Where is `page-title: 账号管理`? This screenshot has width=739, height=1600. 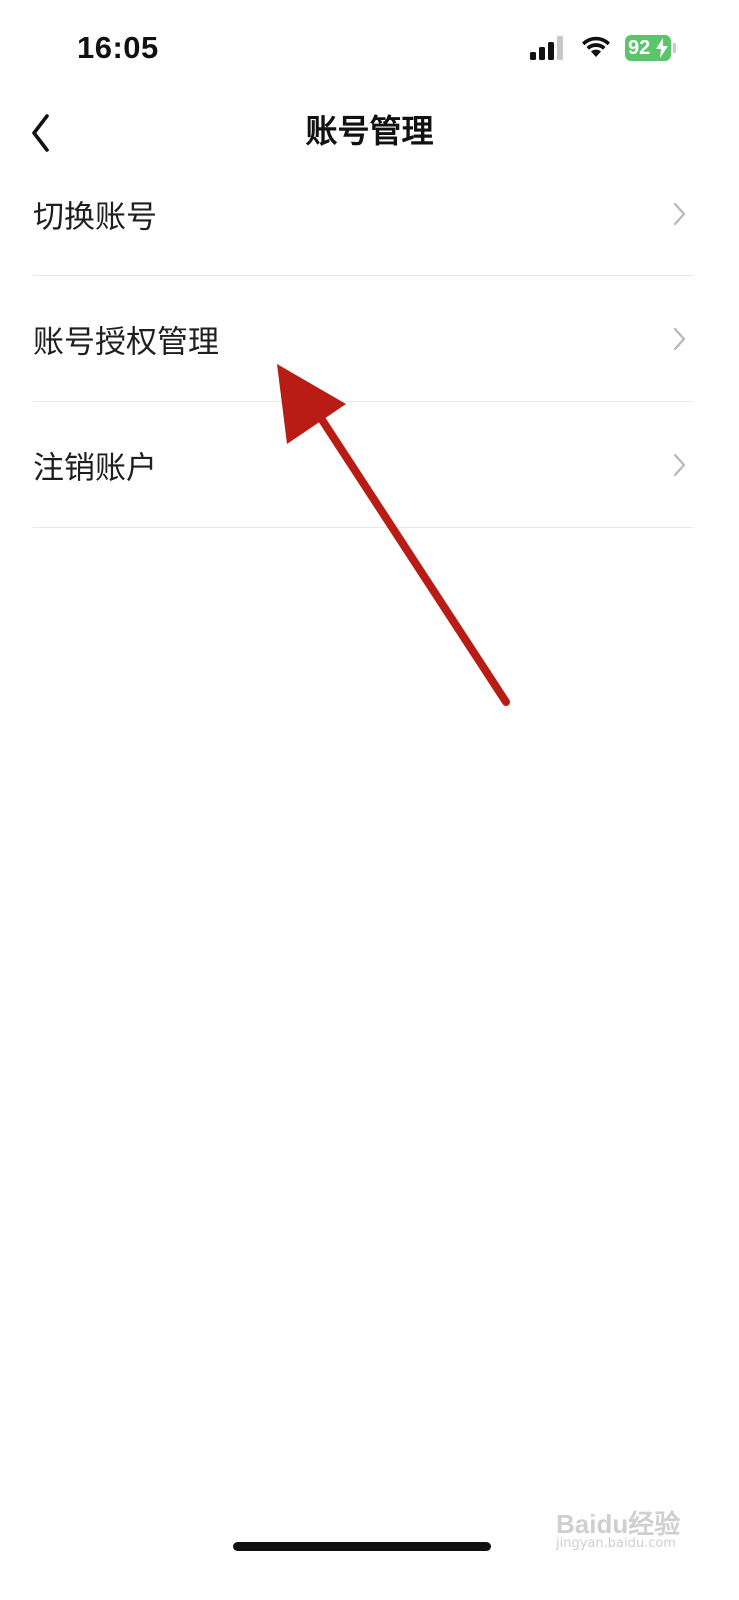 page-title: 账号管理 is located at coordinates (369, 131).